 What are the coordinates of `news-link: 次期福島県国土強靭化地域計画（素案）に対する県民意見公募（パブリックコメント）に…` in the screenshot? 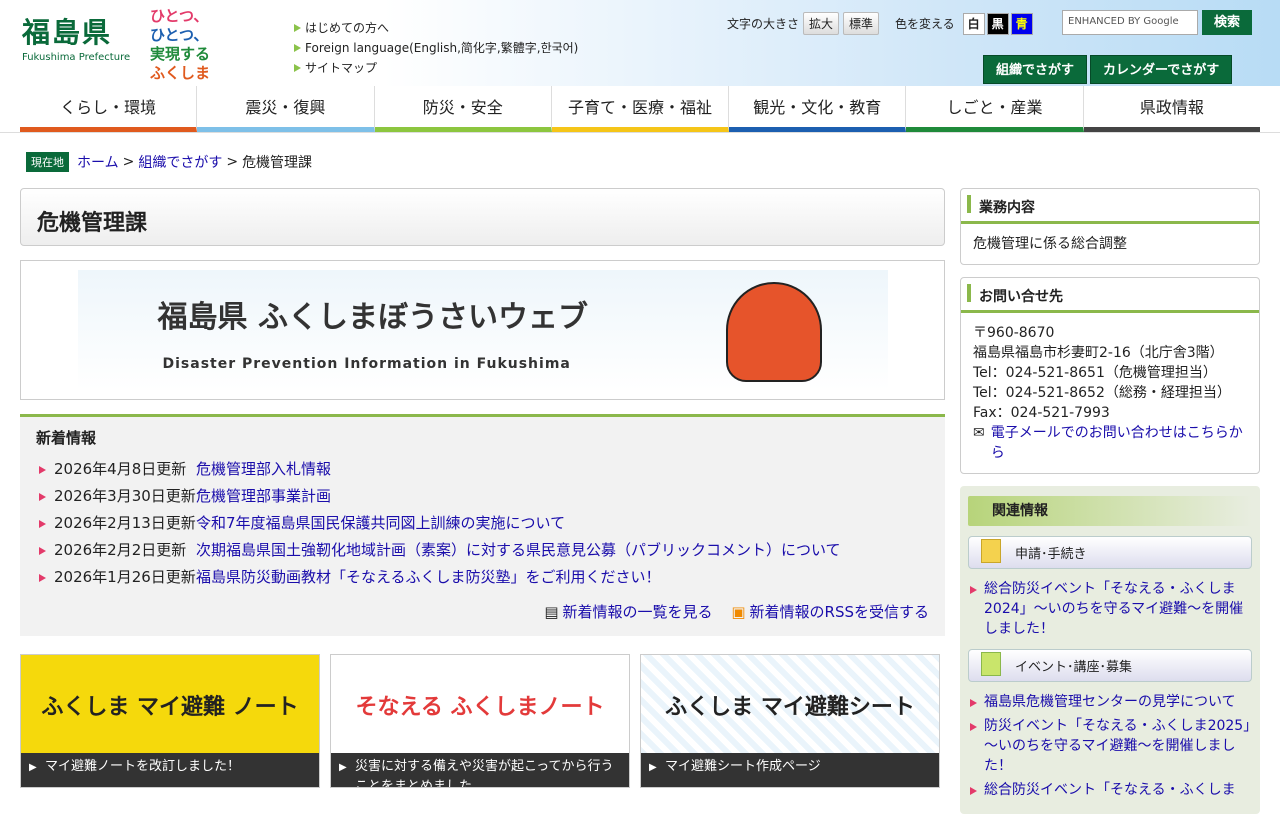 It's located at (518, 550).